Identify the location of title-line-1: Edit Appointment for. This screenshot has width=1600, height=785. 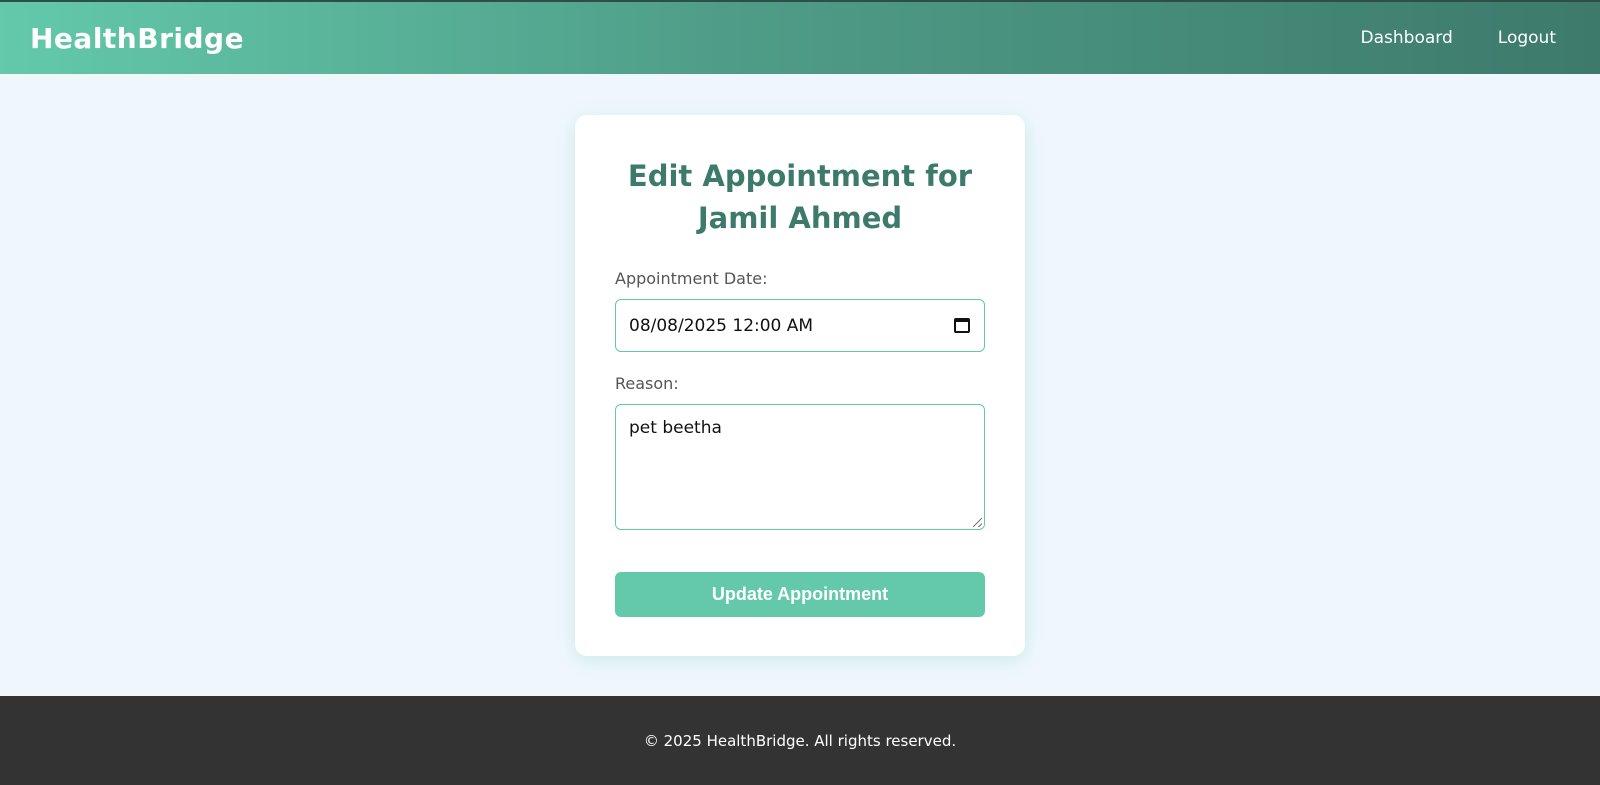
(800, 176).